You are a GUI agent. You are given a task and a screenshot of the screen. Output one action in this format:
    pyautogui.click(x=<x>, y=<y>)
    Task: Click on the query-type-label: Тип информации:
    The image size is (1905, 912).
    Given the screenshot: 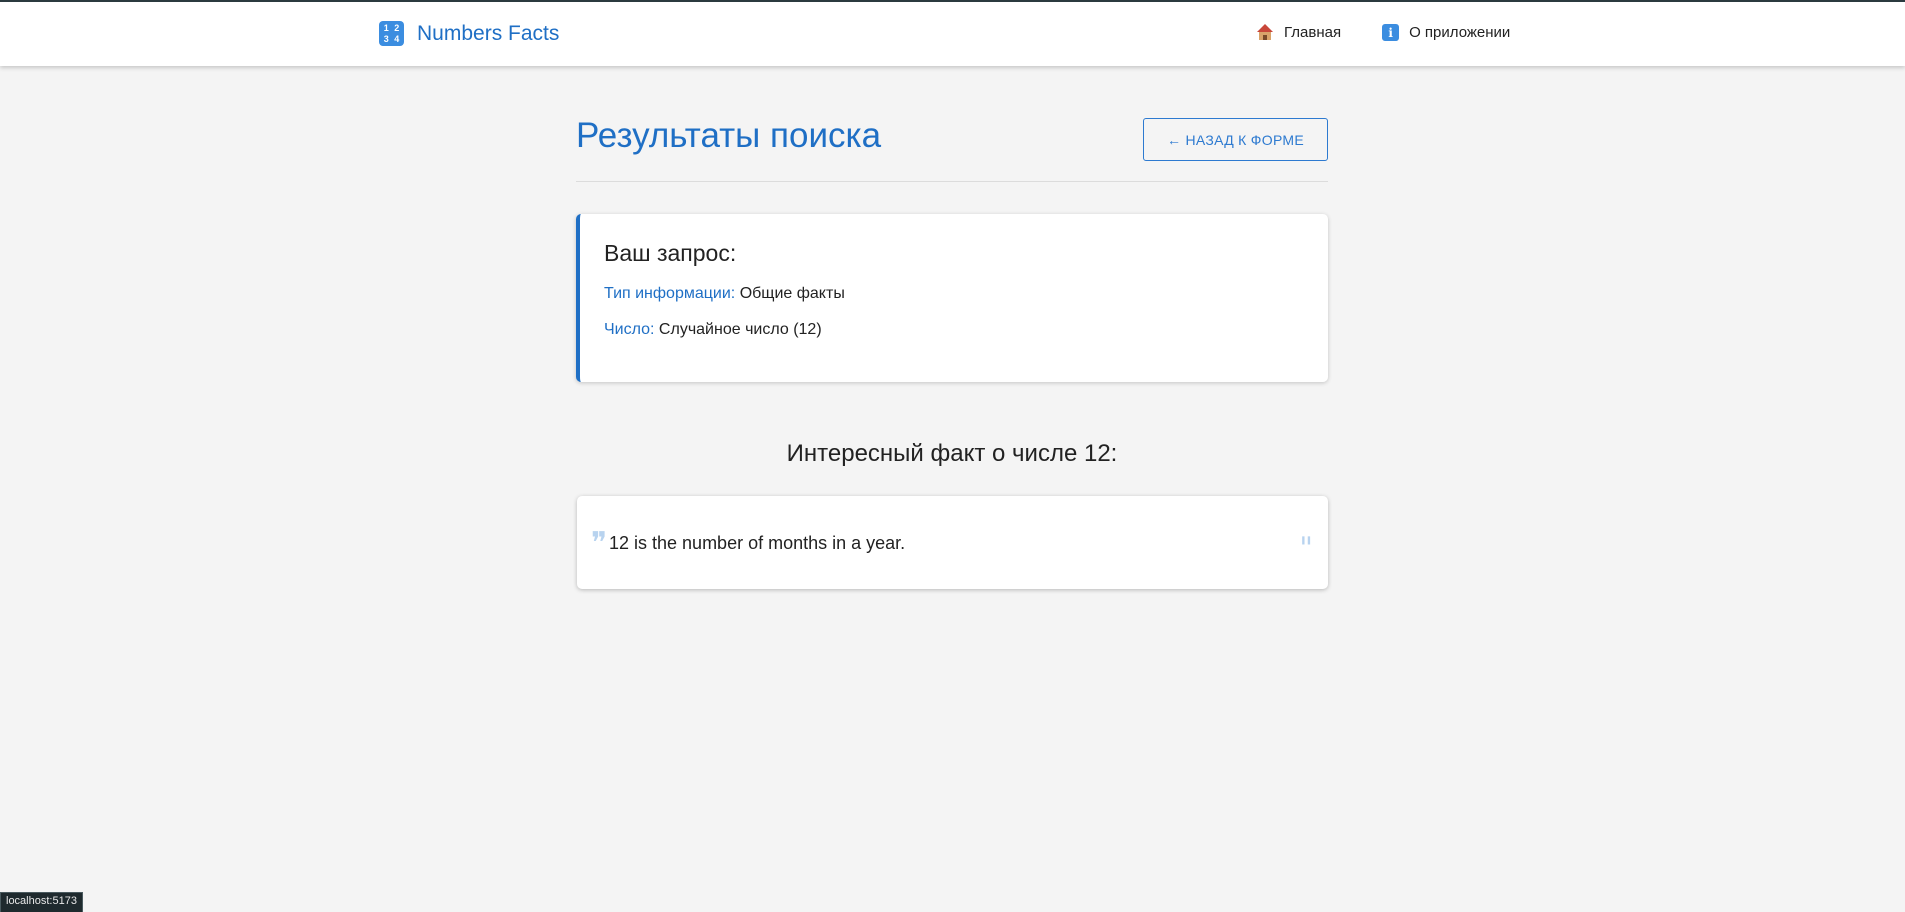 What is the action you would take?
    pyautogui.click(x=670, y=293)
    